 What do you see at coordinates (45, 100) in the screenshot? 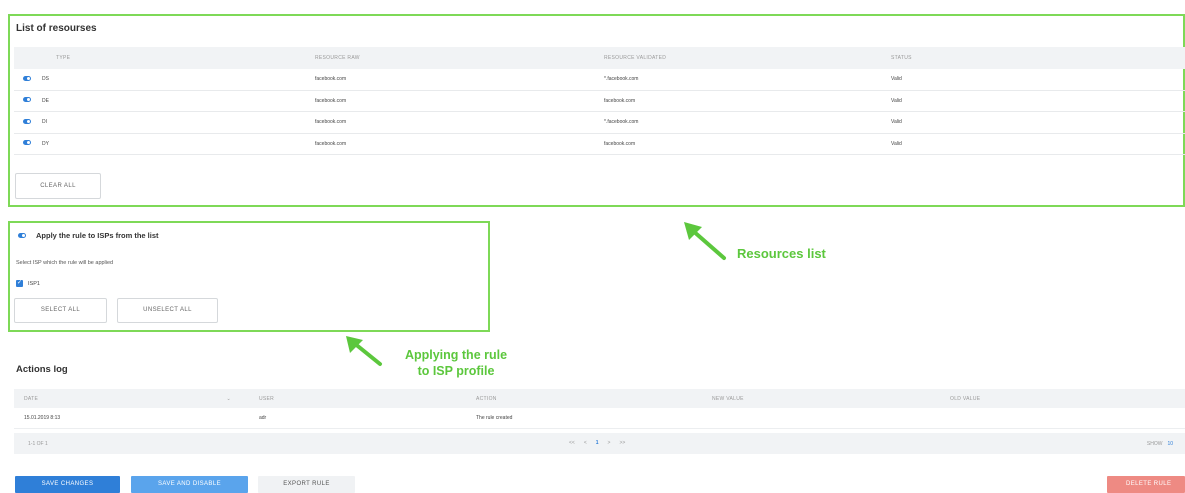
I see `cell-type: DE` at bounding box center [45, 100].